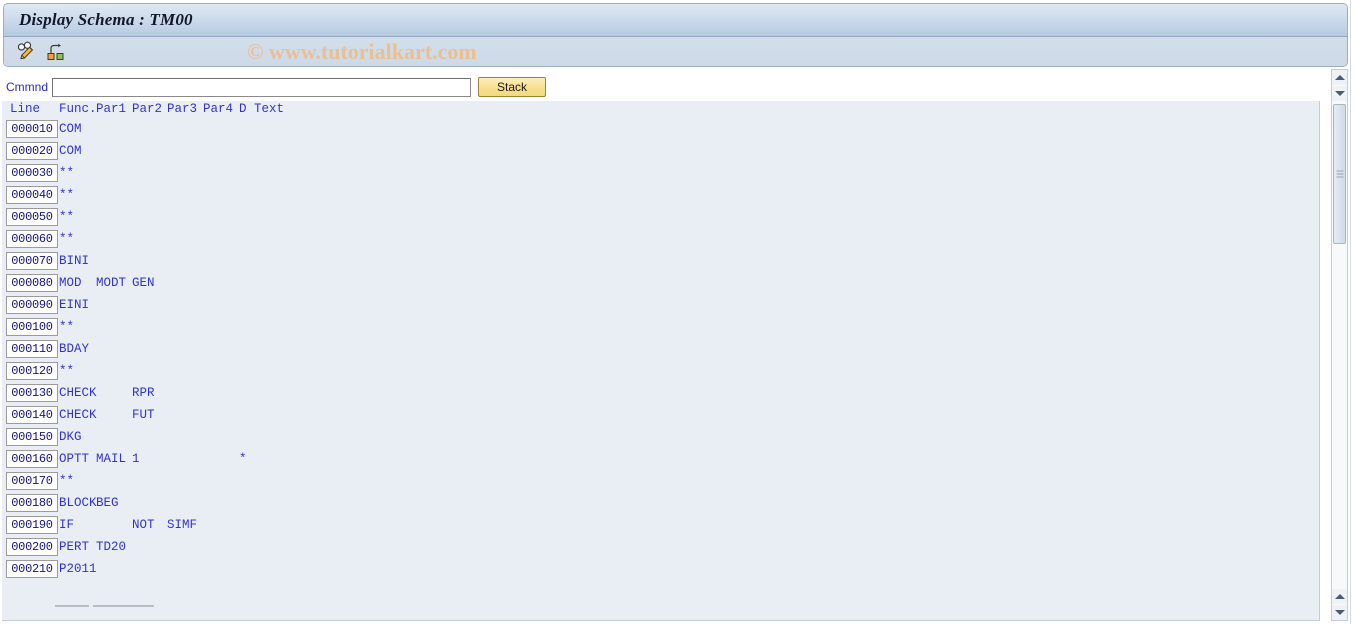  Describe the element at coordinates (1339, 612) in the screenshot. I see `scroll-down-button-bottom` at that location.